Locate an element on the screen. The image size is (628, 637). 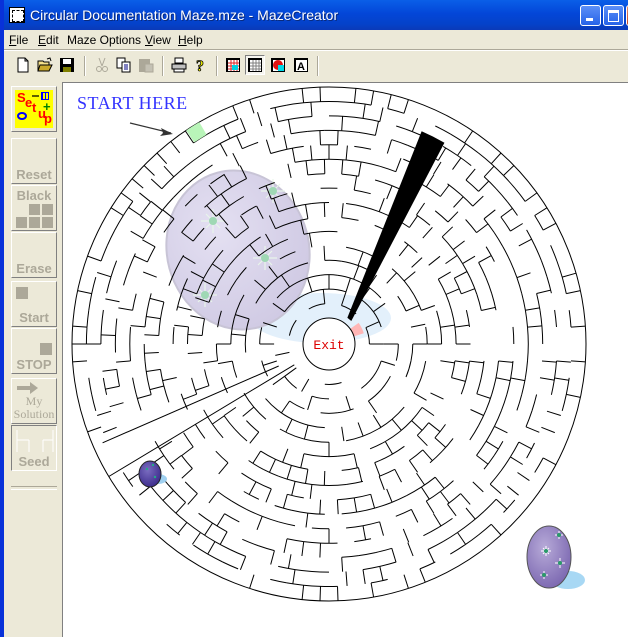
text-button: A is located at coordinates (301, 65).